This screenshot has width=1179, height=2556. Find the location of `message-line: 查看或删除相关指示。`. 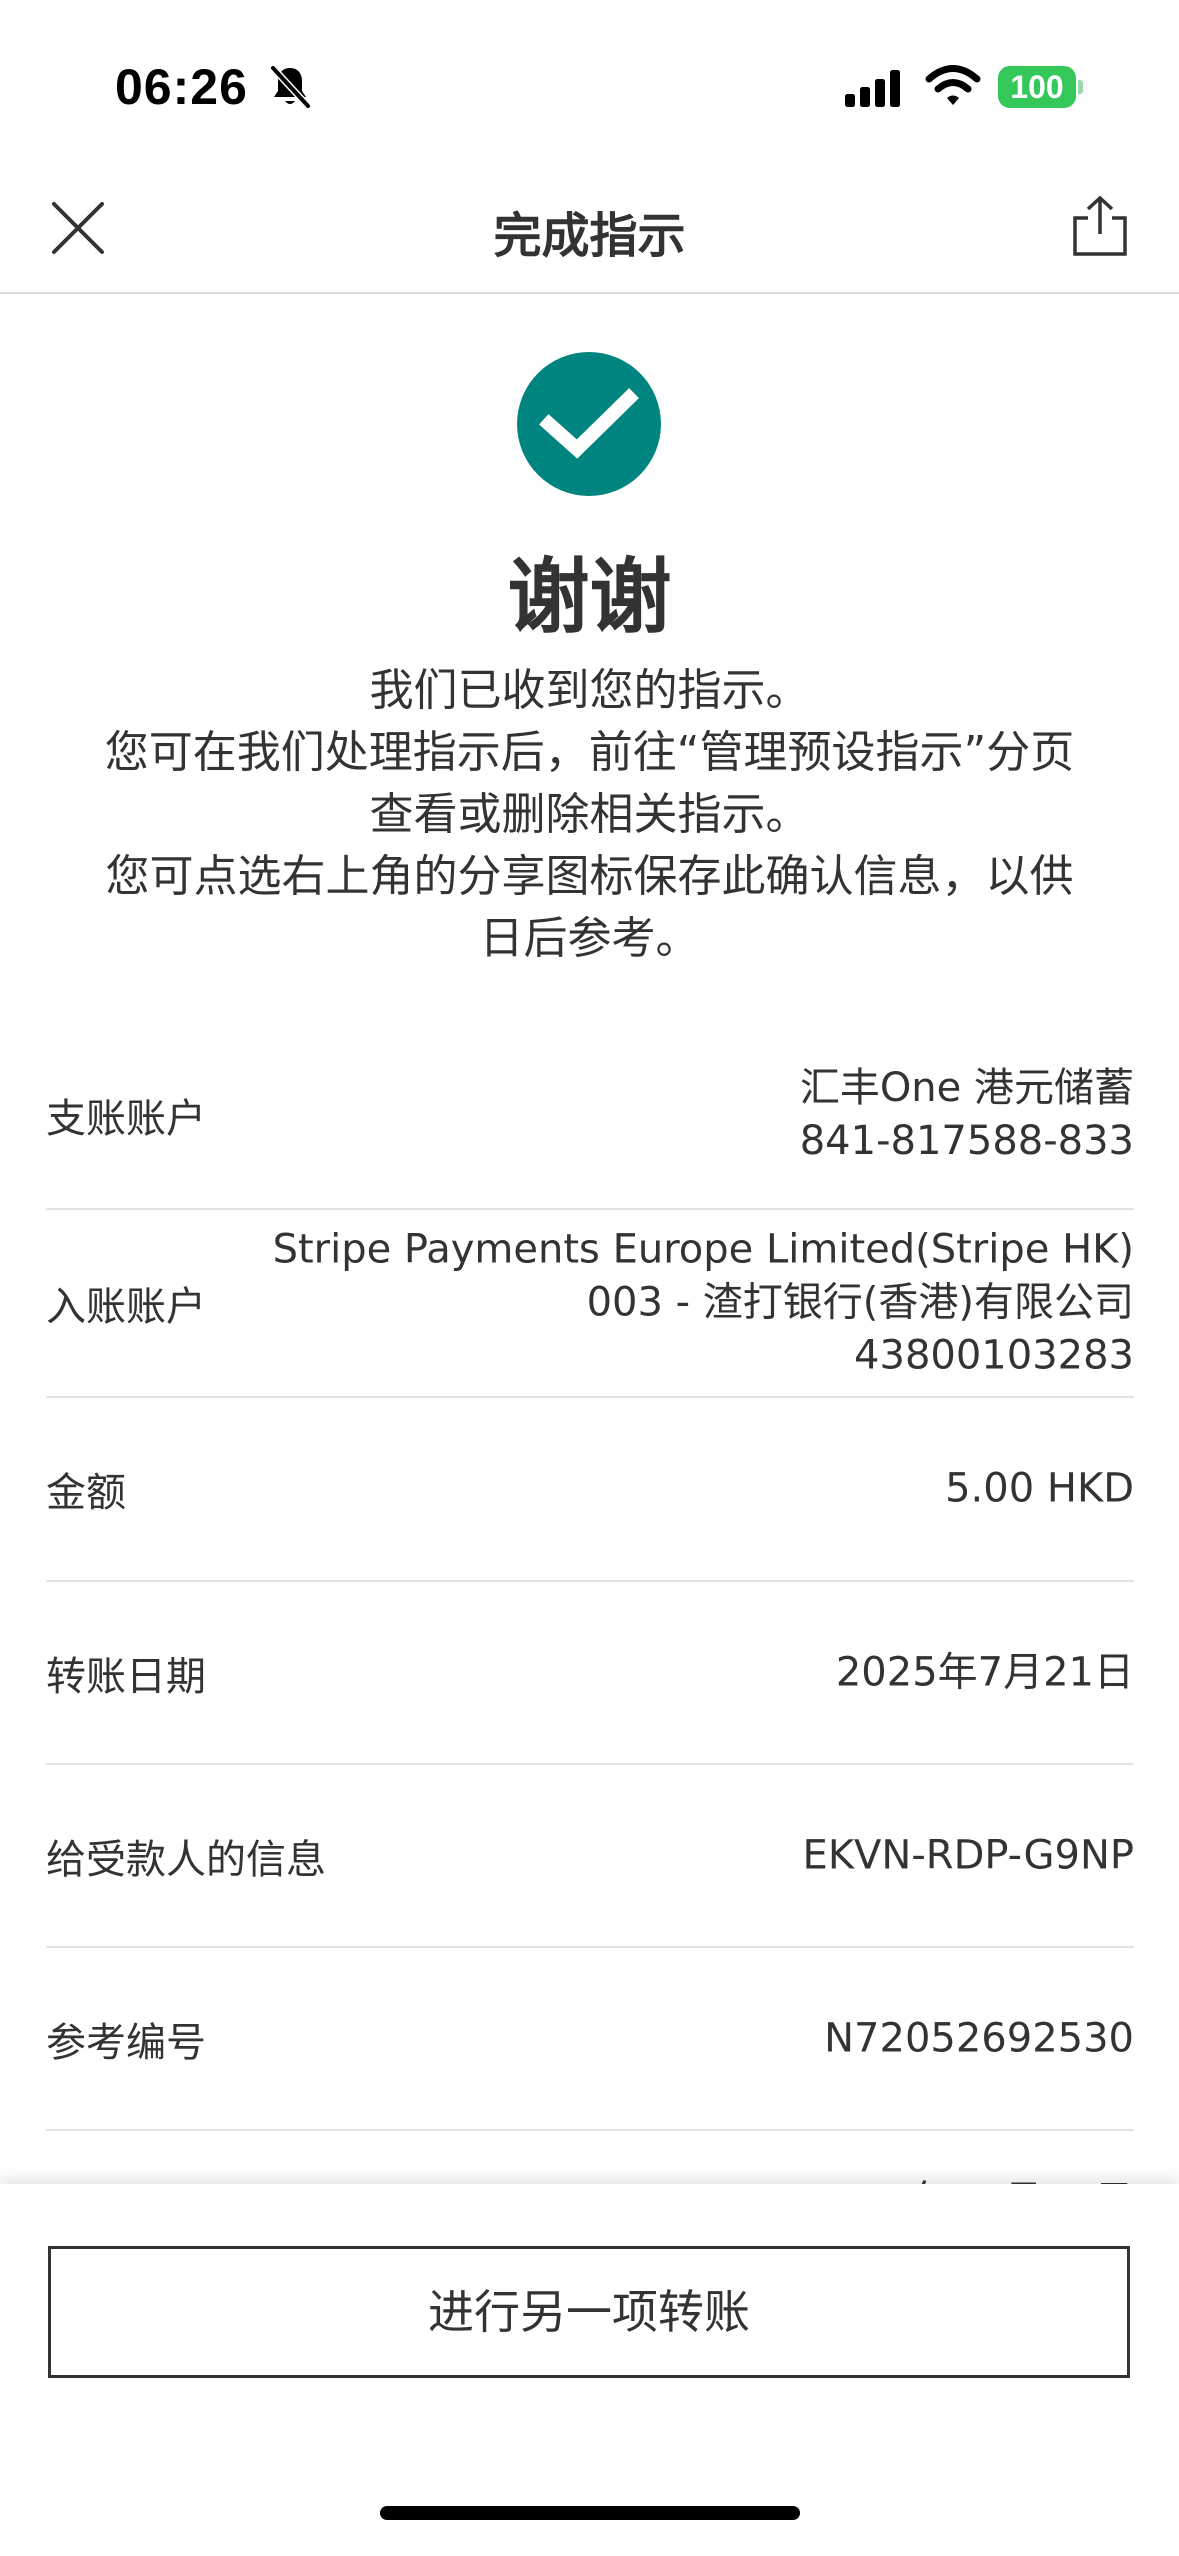

message-line: 查看或删除相关指示。 is located at coordinates (589, 814).